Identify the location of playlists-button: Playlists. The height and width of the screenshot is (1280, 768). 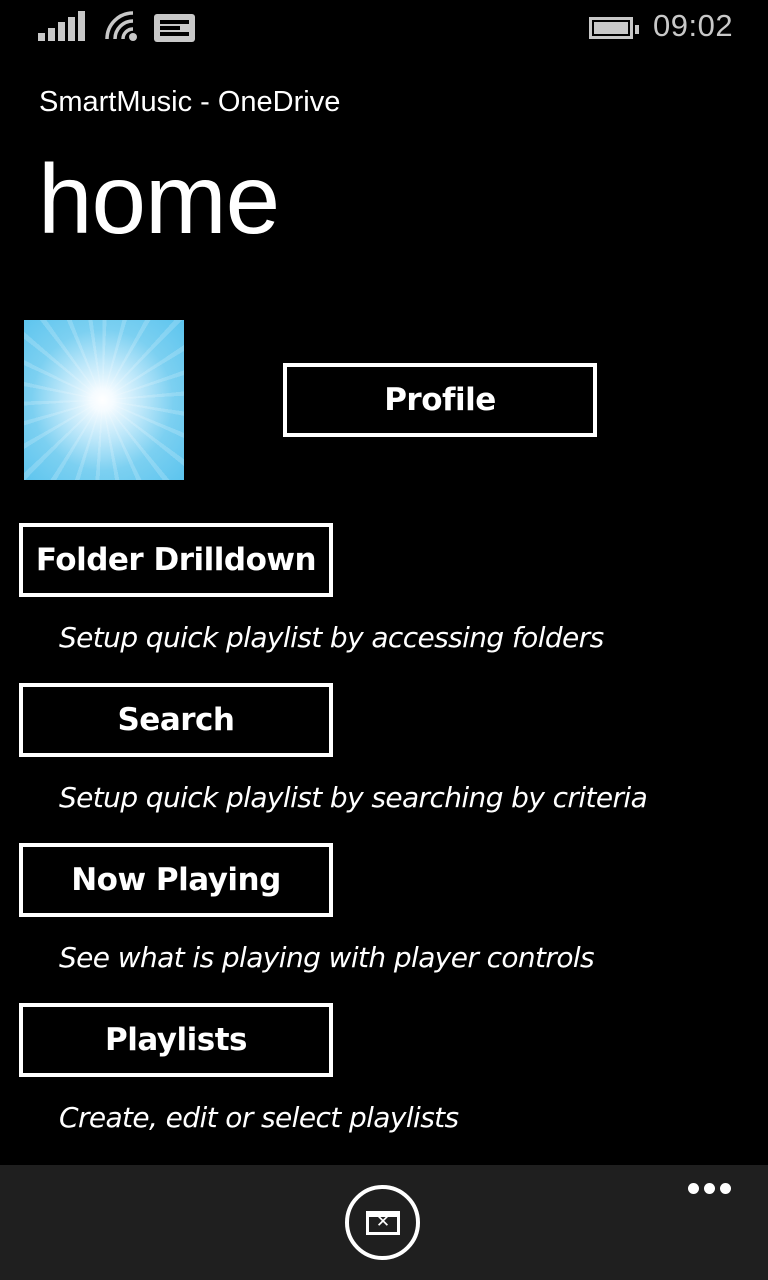
(176, 1040).